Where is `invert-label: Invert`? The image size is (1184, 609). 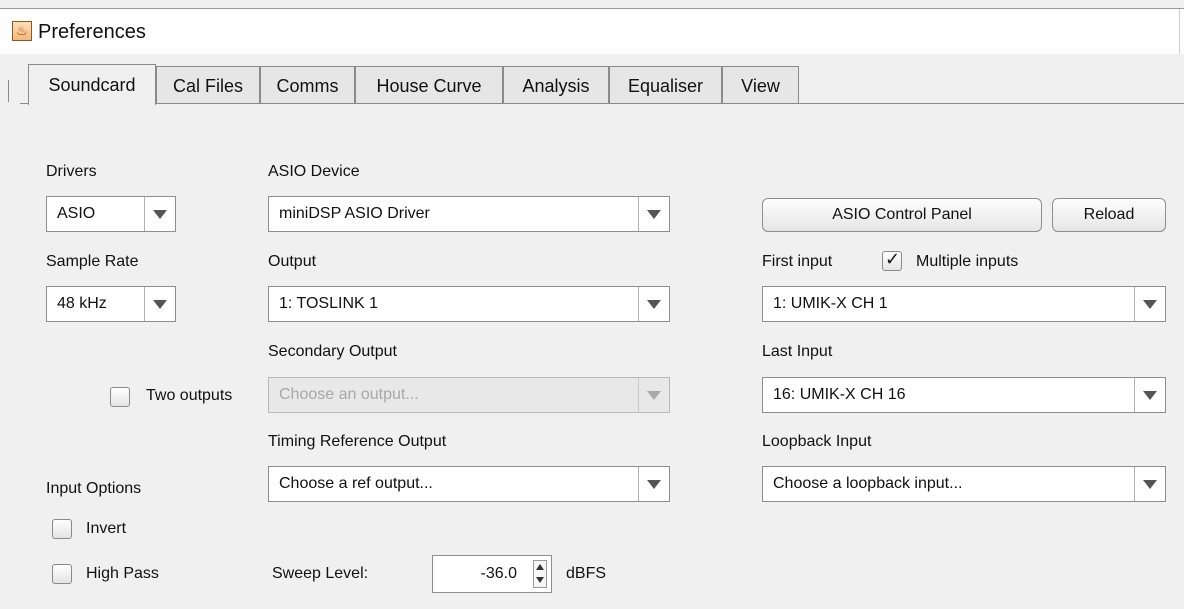
invert-label: Invert is located at coordinates (106, 528).